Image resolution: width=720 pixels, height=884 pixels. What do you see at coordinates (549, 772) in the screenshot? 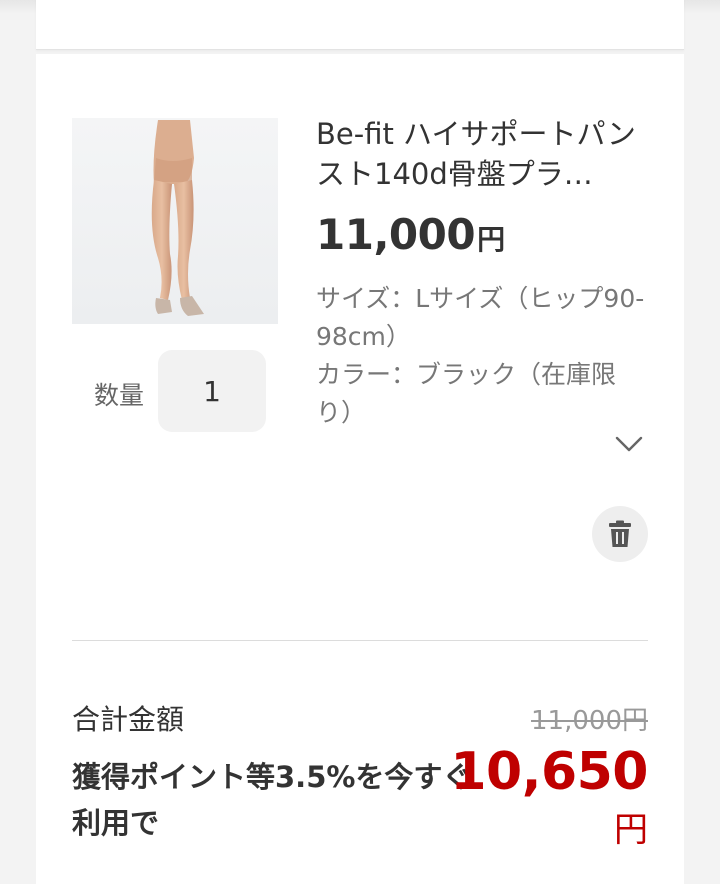
I see `final-price-value: 10,650` at bounding box center [549, 772].